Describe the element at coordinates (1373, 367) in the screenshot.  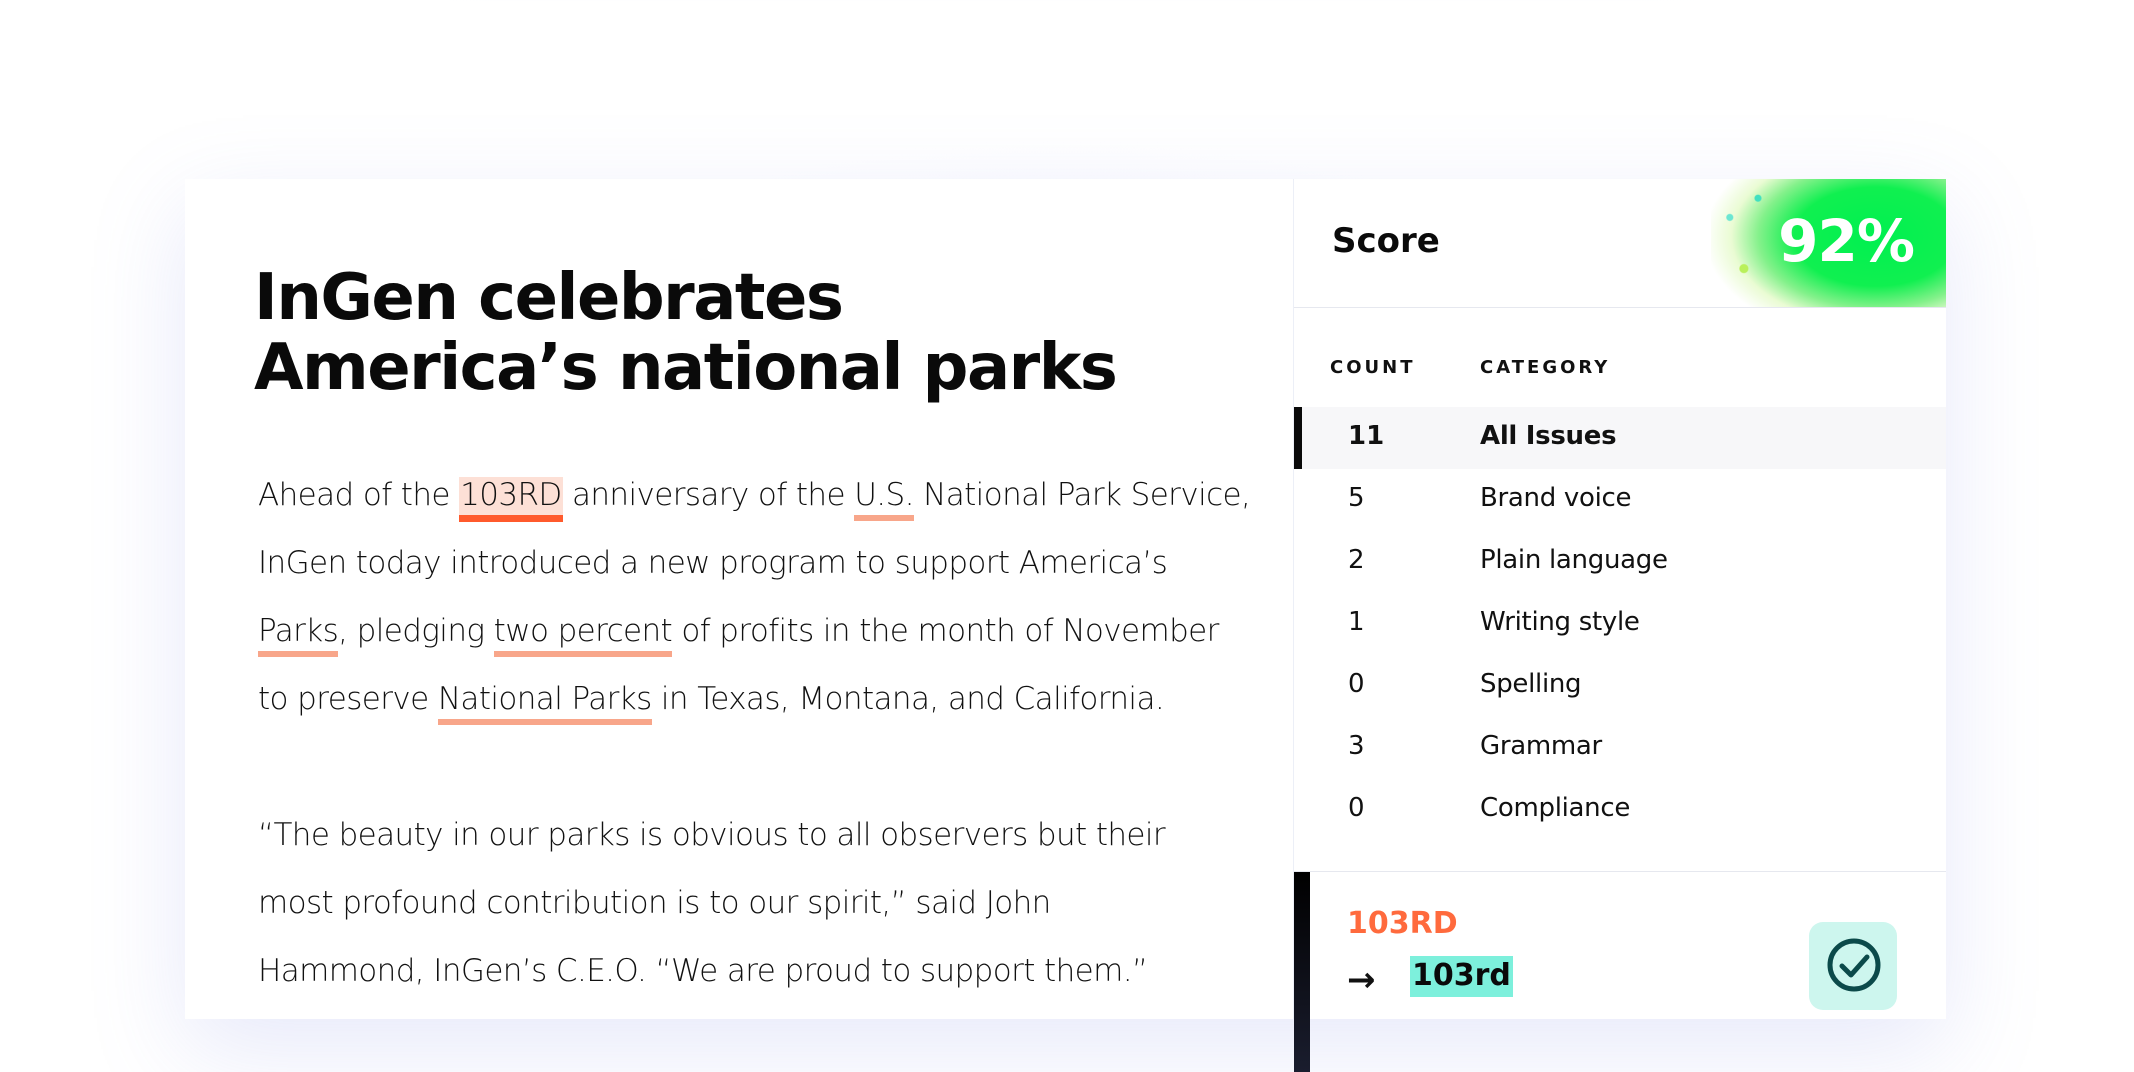
I see `column-header-count: COUNT` at that location.